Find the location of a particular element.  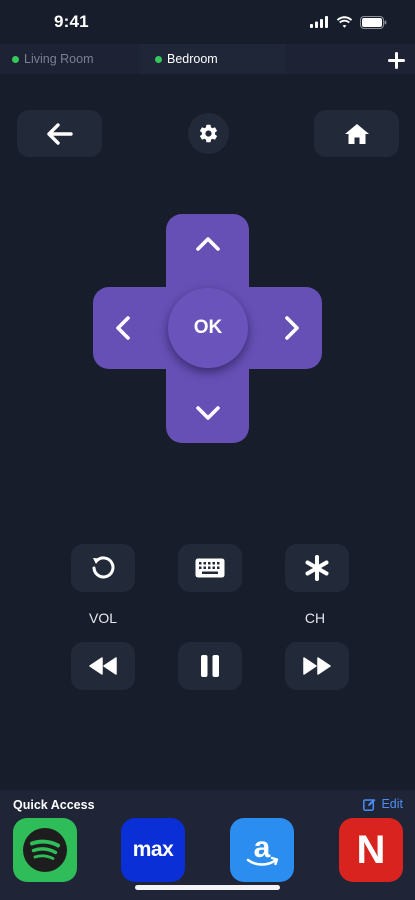

dpad-right-button is located at coordinates (292, 328).